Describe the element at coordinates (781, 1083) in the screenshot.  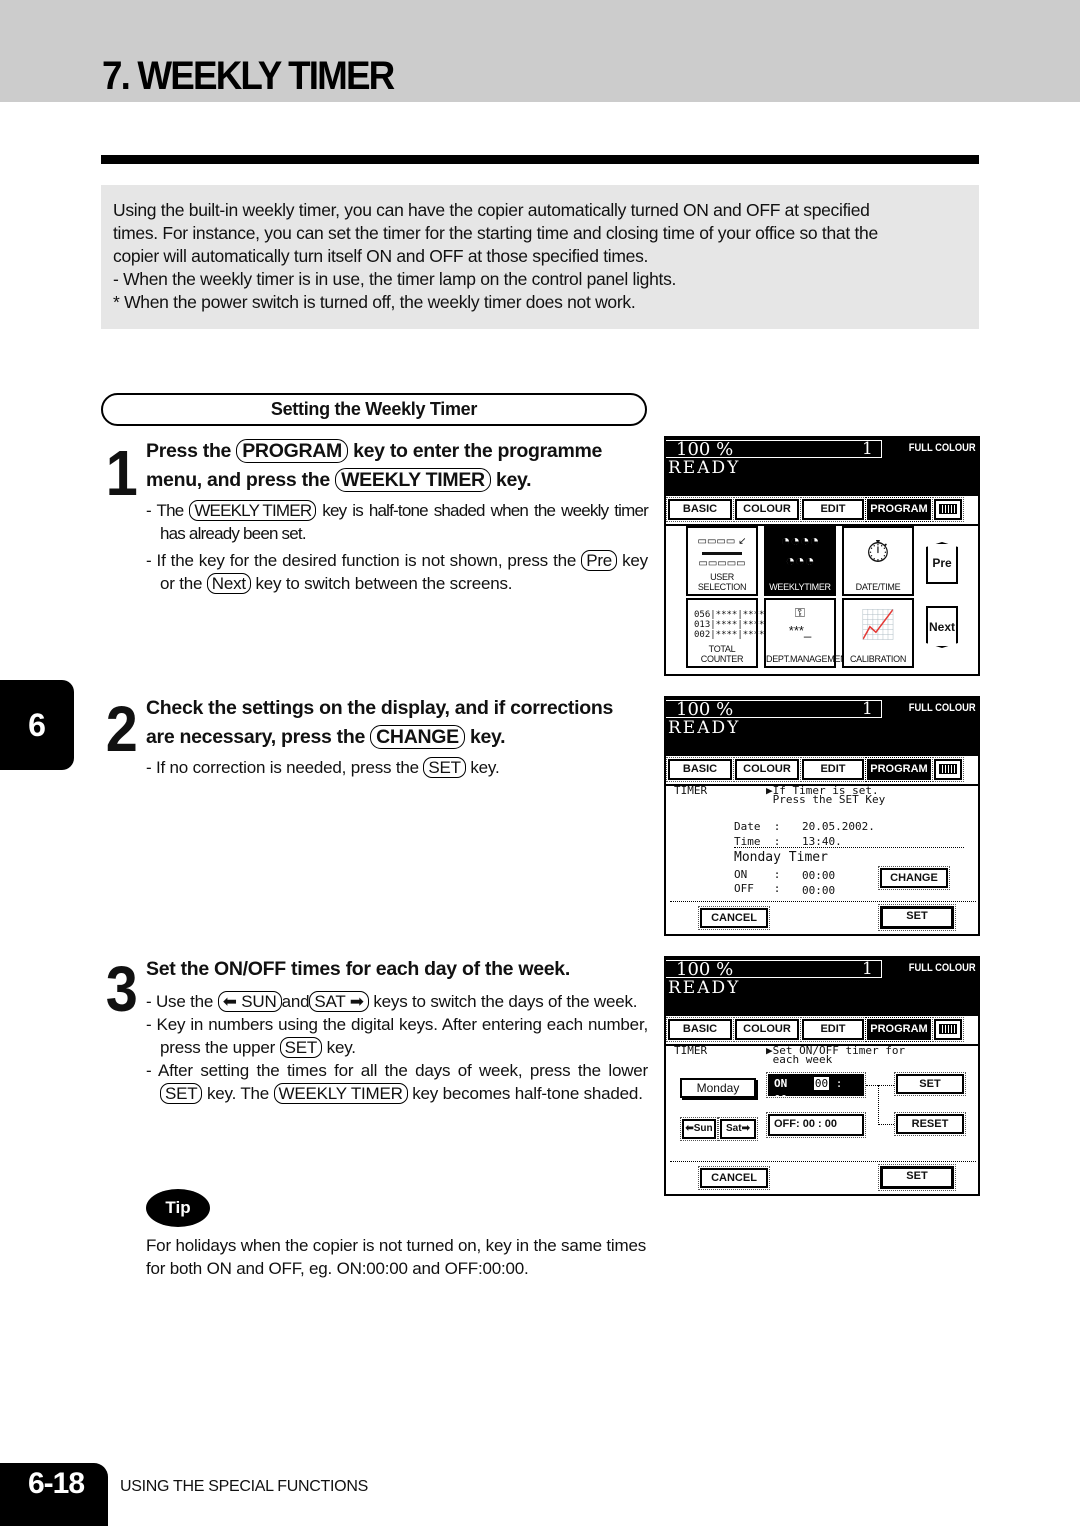
I see `on-label: ON` at that location.